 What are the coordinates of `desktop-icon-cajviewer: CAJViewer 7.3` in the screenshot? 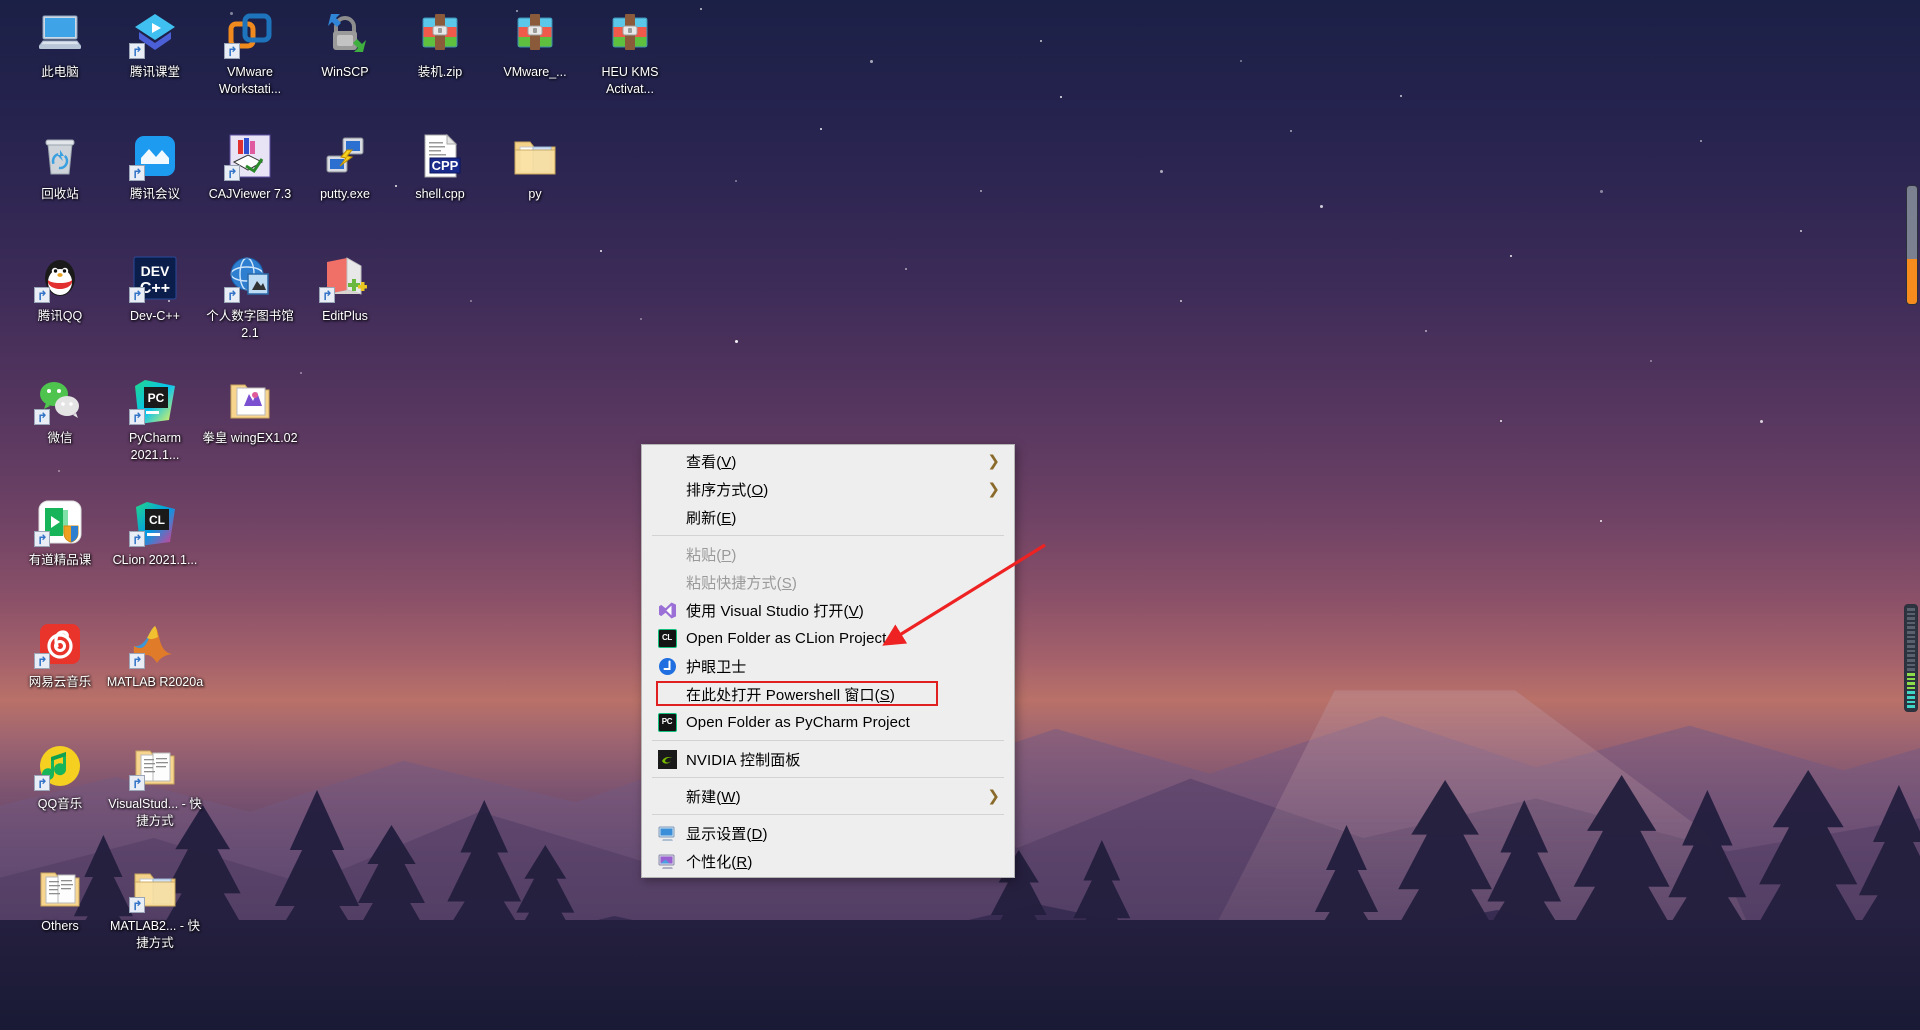 It's located at (250, 167).